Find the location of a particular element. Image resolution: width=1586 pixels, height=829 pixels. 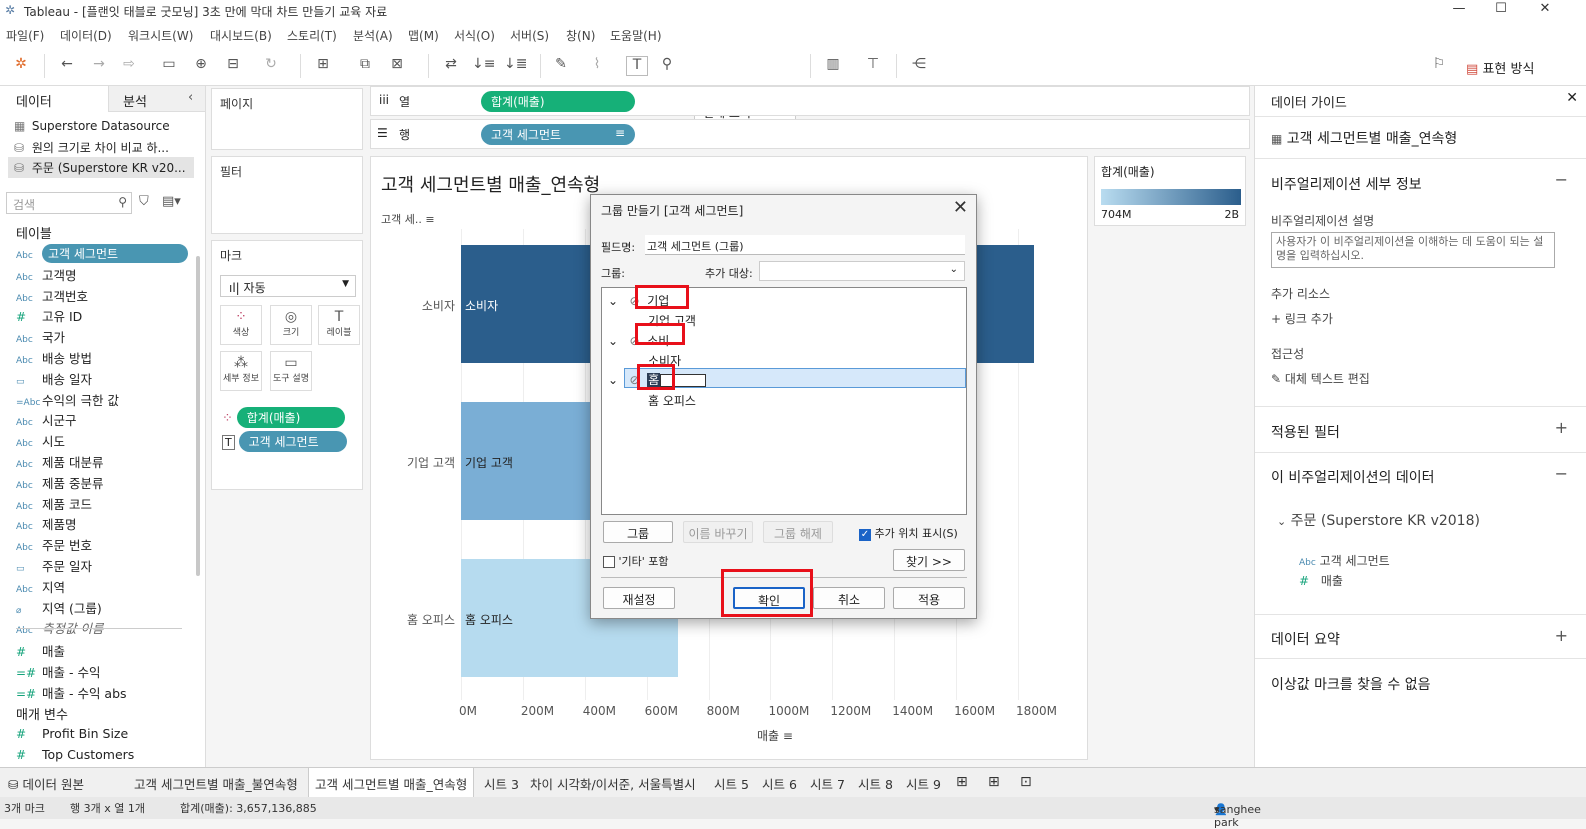

menu-window: 창(N) is located at coordinates (580, 35).